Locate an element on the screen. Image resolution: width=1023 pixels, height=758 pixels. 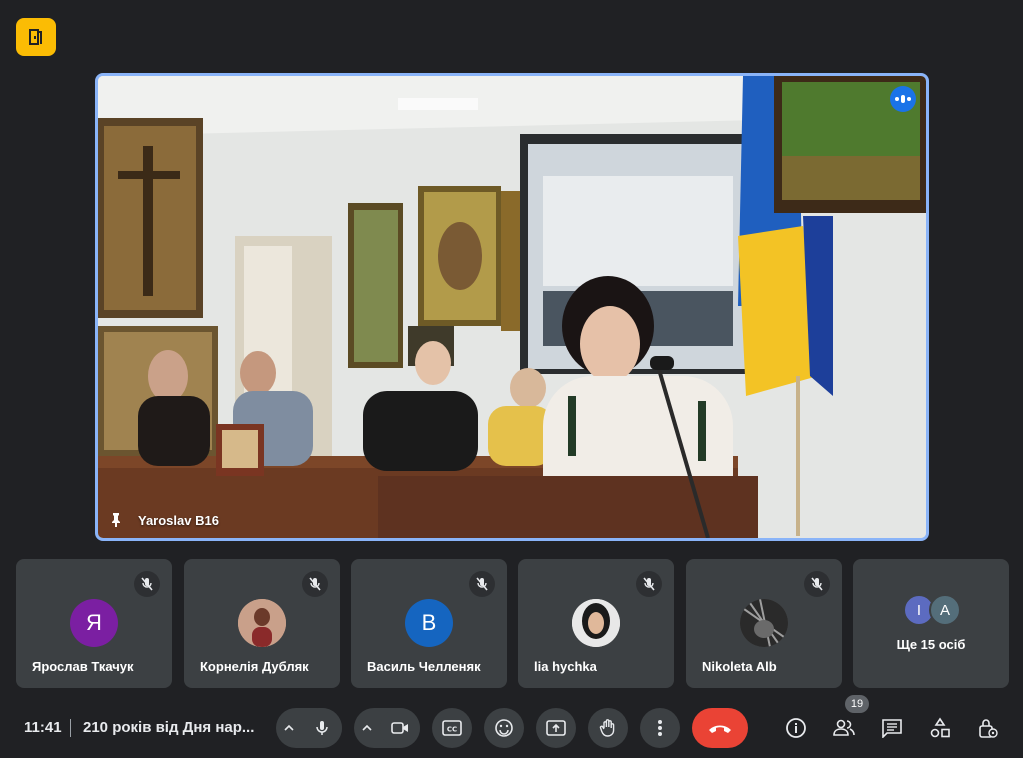
raise-hand-button is located at coordinates (608, 728).